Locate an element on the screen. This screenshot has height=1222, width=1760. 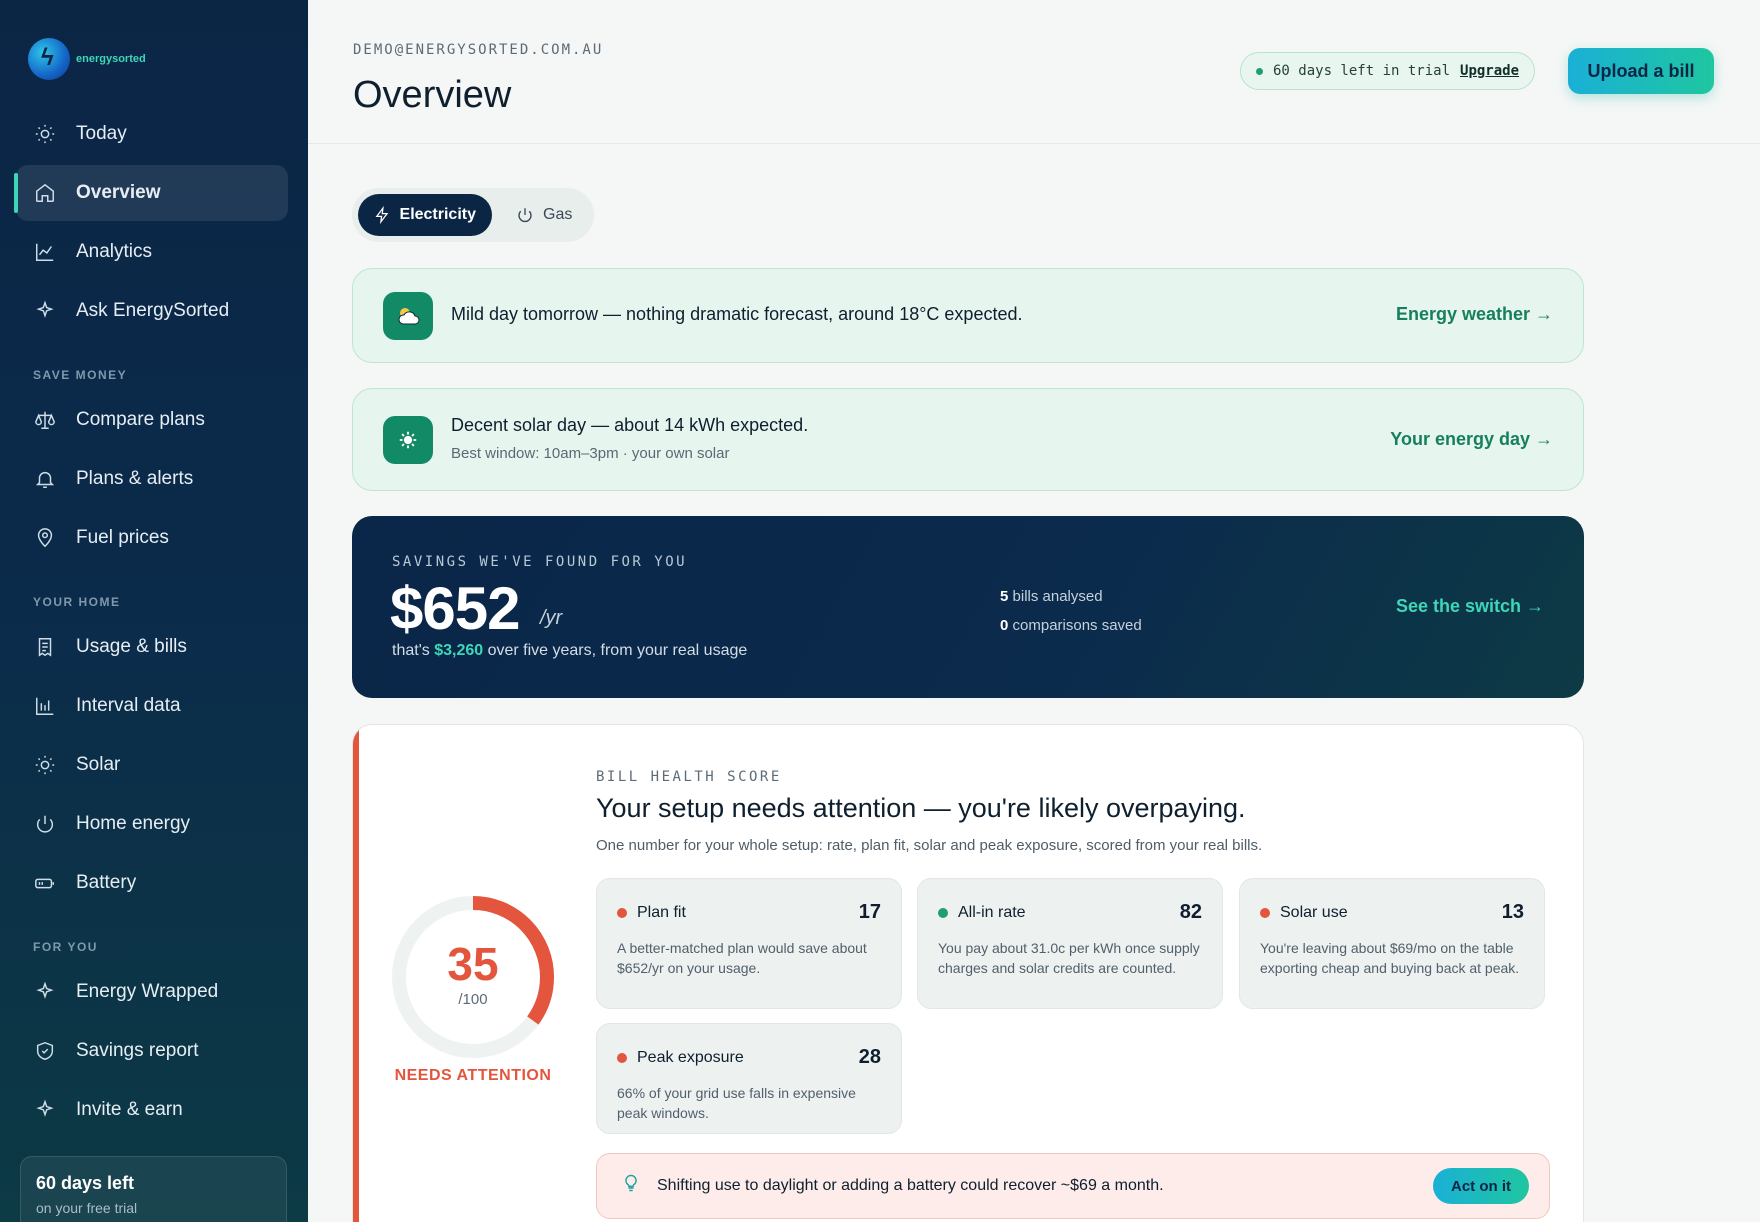
health-score-value: 35 is located at coordinates (473, 964).